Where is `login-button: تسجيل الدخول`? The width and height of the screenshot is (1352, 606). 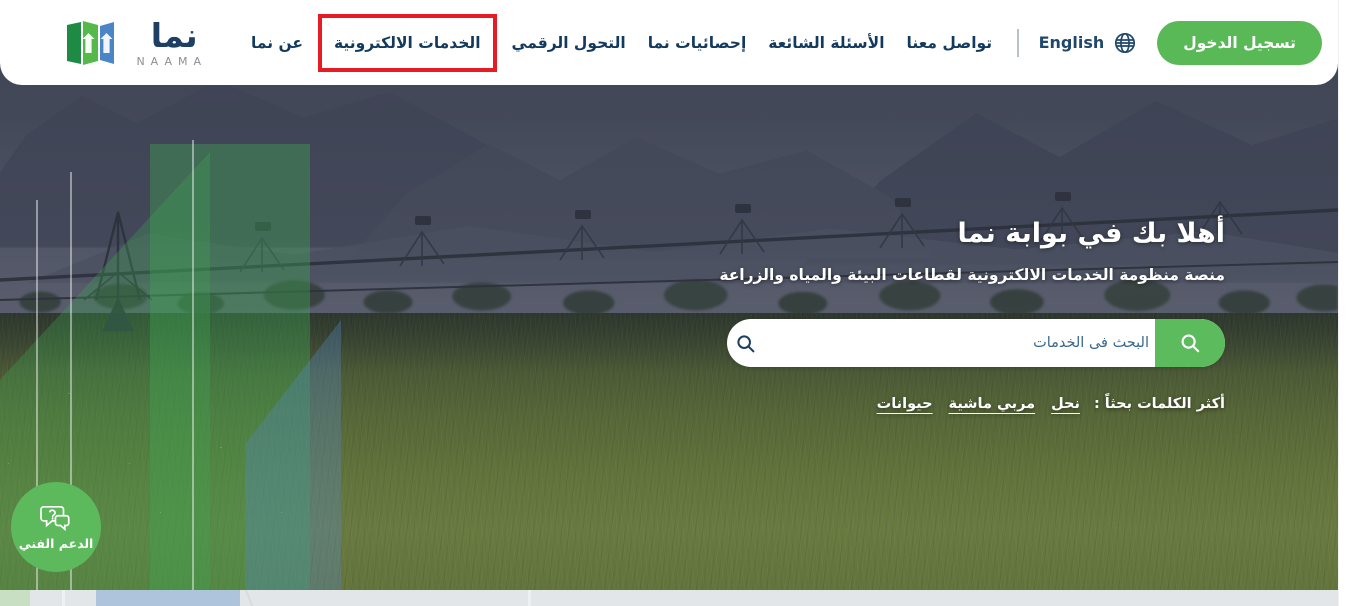 login-button: تسجيل الدخول is located at coordinates (1239, 42).